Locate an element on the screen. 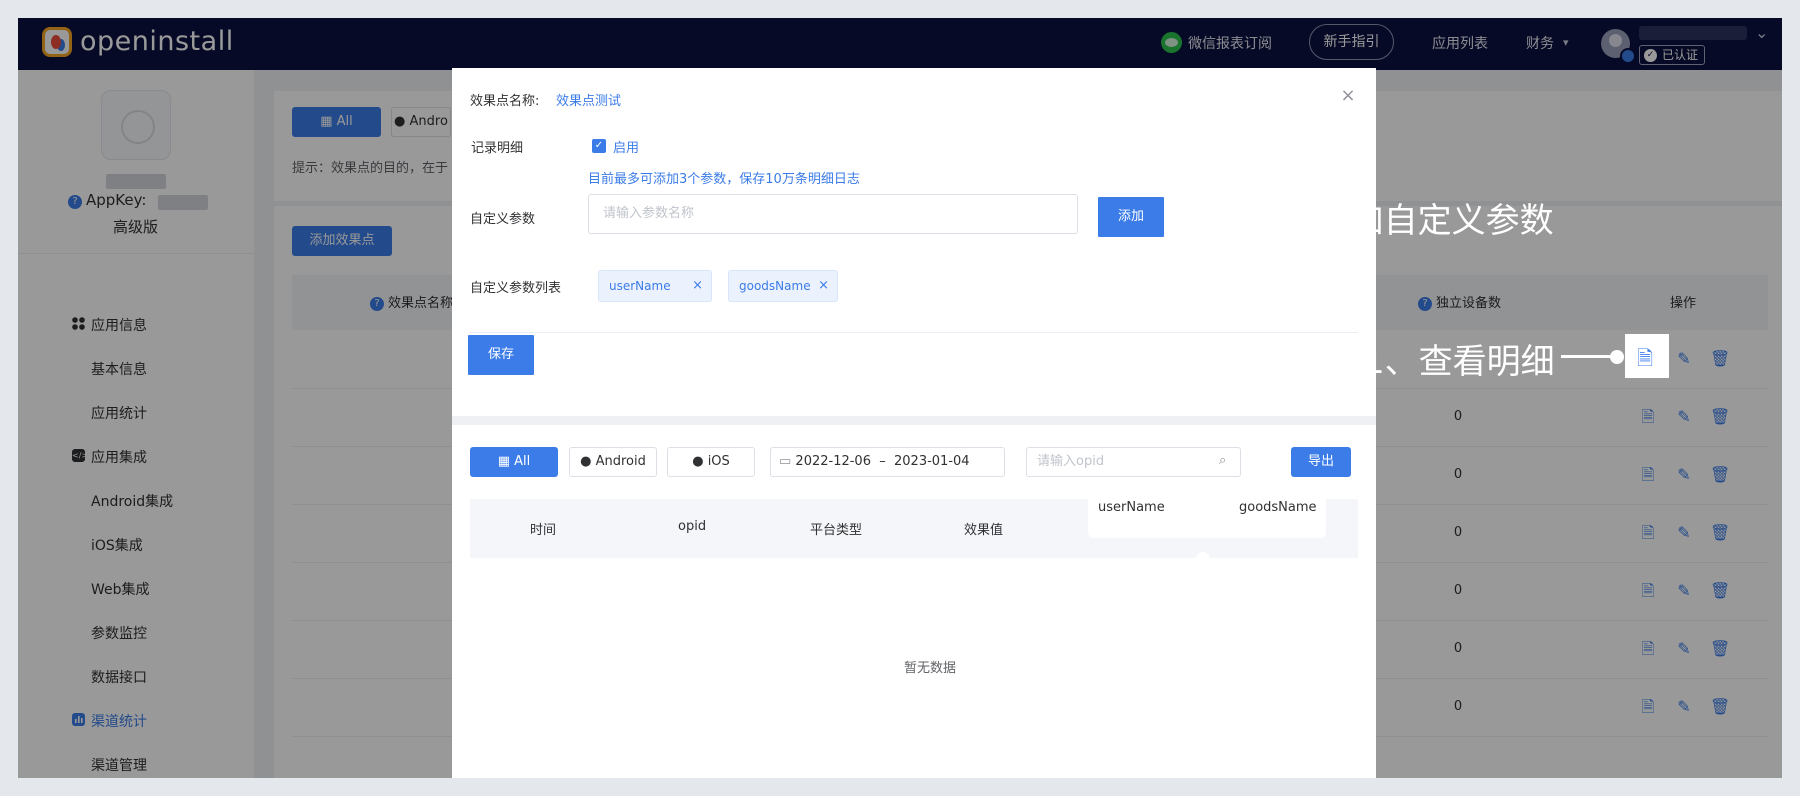 The width and height of the screenshot is (1800, 796). annotation-step1: 1、查看明细 is located at coordinates (1459, 362).